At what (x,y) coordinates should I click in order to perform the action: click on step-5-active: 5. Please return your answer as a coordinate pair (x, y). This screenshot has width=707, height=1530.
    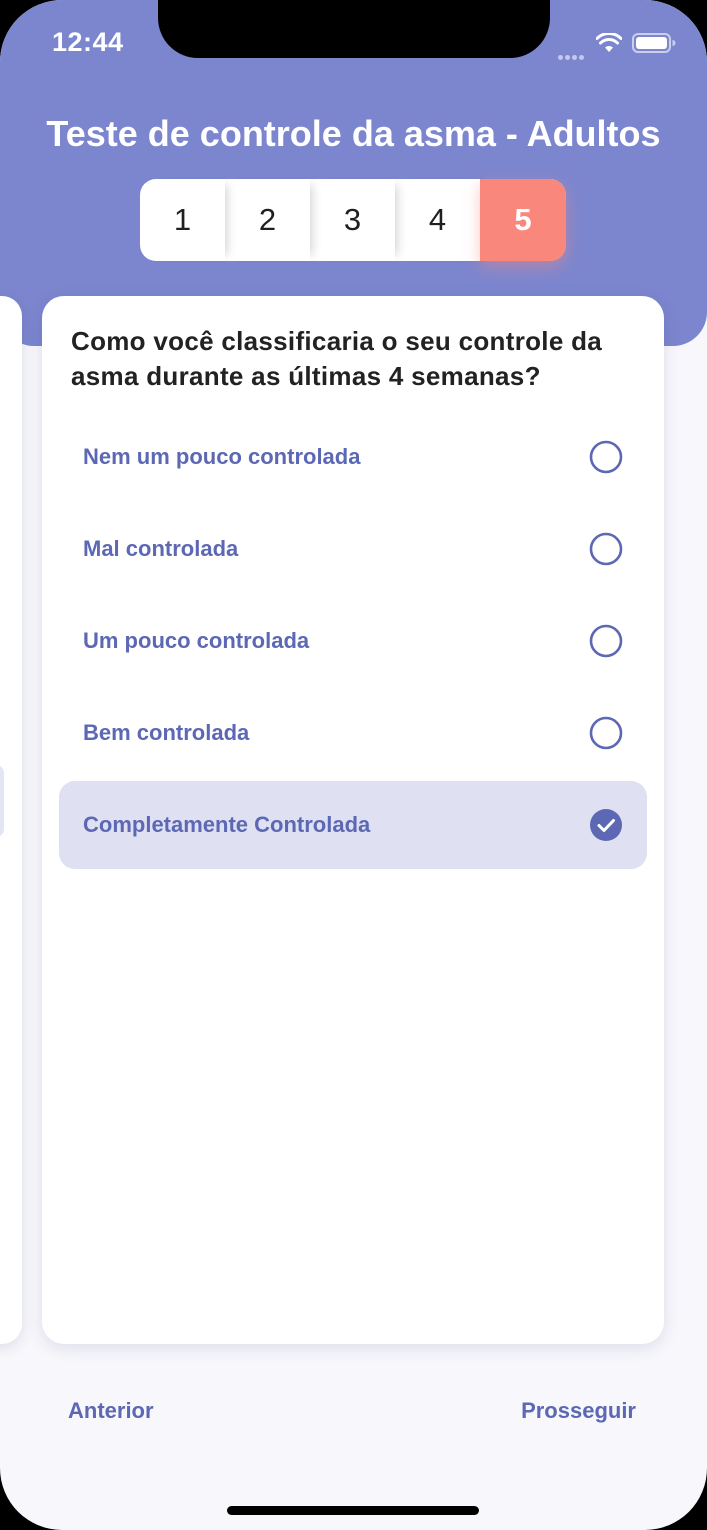
    Looking at the image, I should click on (523, 220).